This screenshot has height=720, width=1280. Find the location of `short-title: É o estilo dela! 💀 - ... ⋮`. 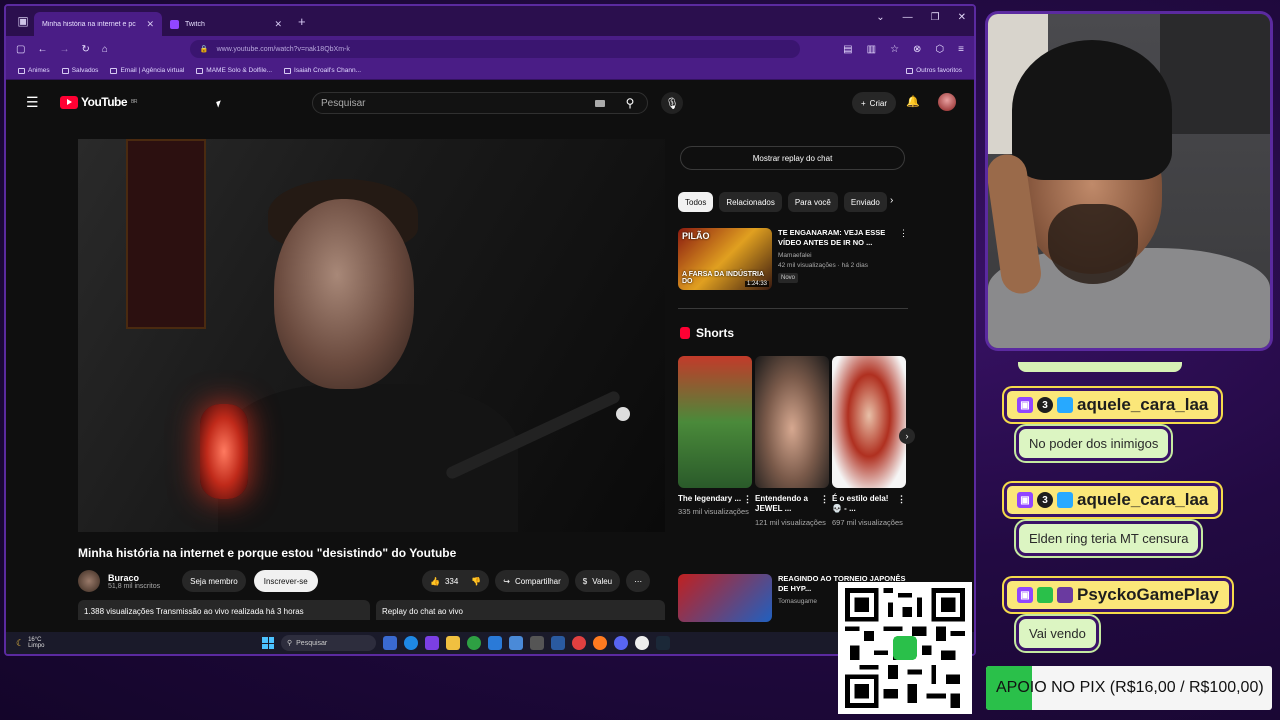

short-title: É o estilo dela! 💀 - ... ⋮ is located at coordinates (869, 504).